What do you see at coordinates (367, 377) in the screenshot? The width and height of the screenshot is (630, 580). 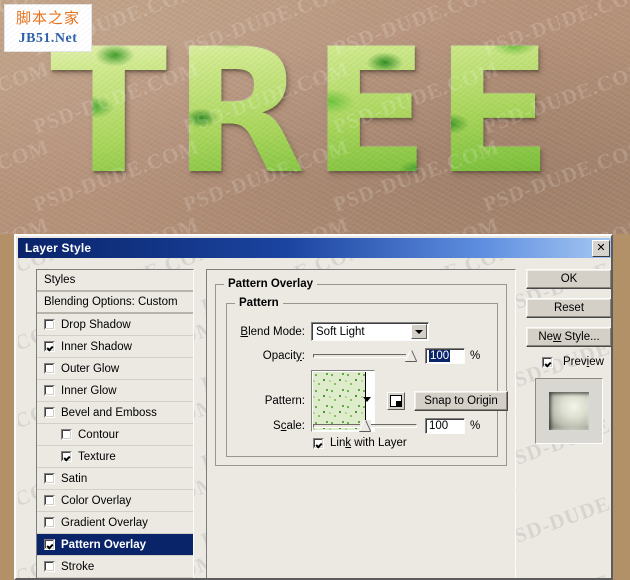 I see `pattern-group: Pattern Blend Mode: Soft Light Opacity:` at bounding box center [367, 377].